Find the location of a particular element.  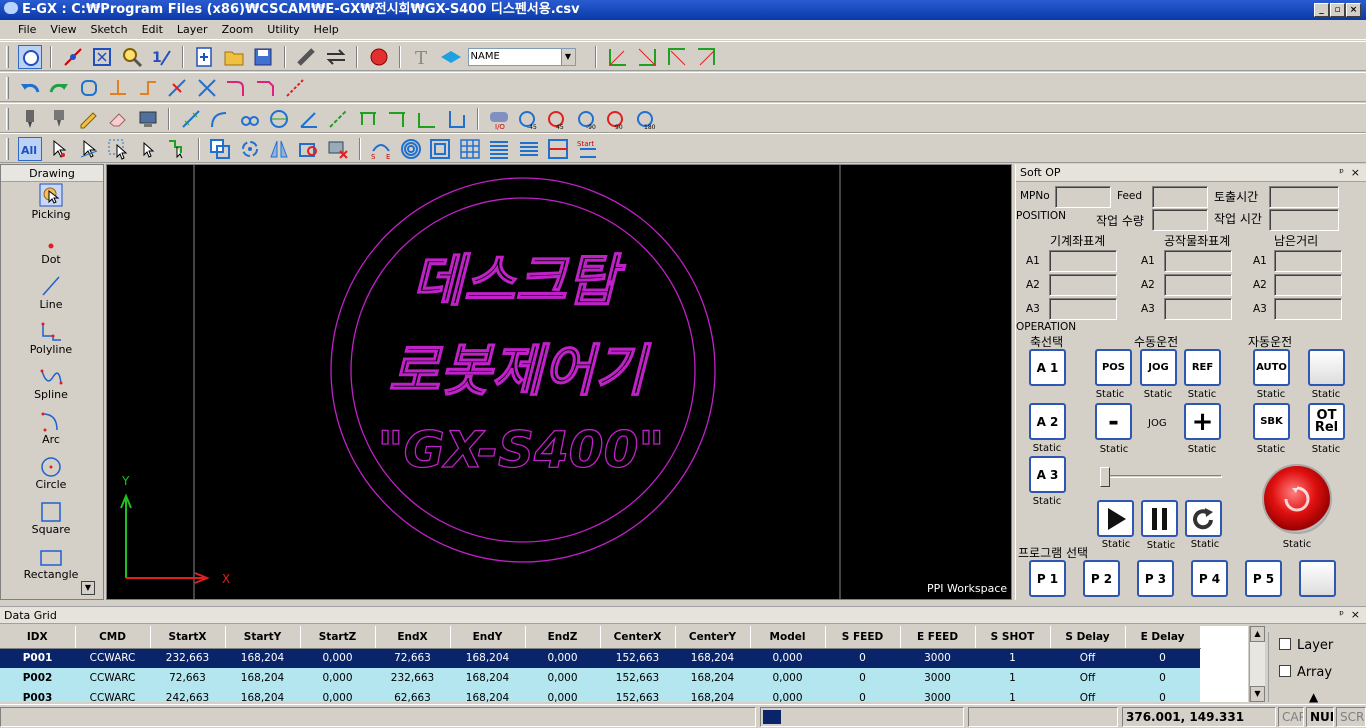

column-header: S Delay is located at coordinates (1088, 637).